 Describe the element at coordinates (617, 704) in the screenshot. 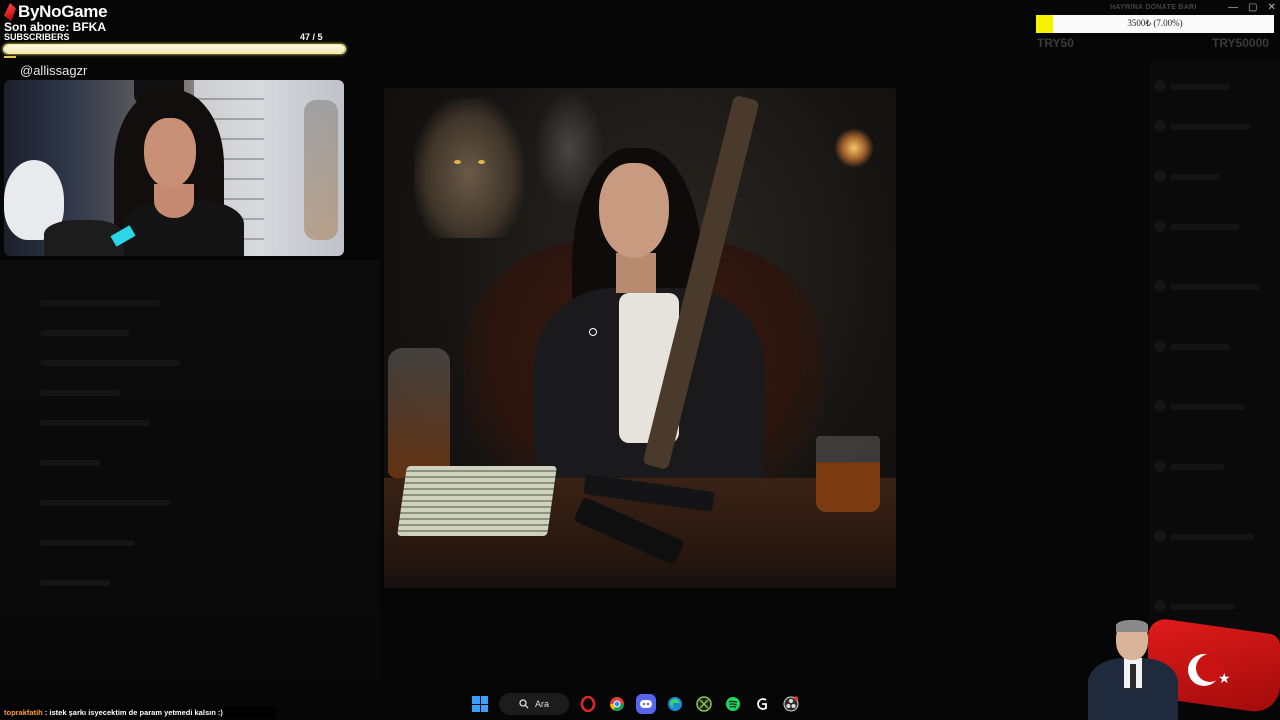

I see `chrome-icon` at that location.